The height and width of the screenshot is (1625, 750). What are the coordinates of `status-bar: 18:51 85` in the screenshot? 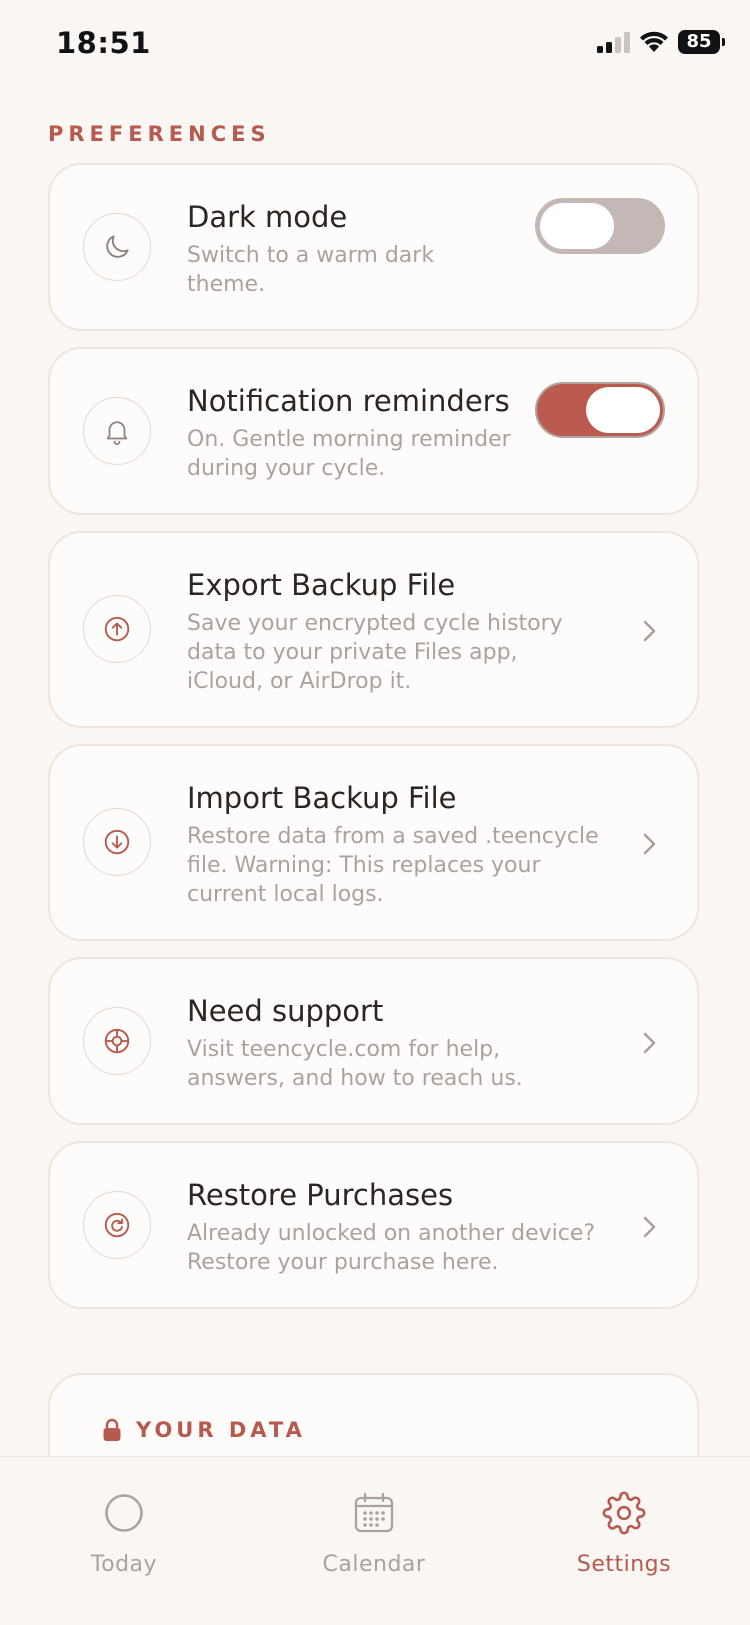 It's located at (375, 45).